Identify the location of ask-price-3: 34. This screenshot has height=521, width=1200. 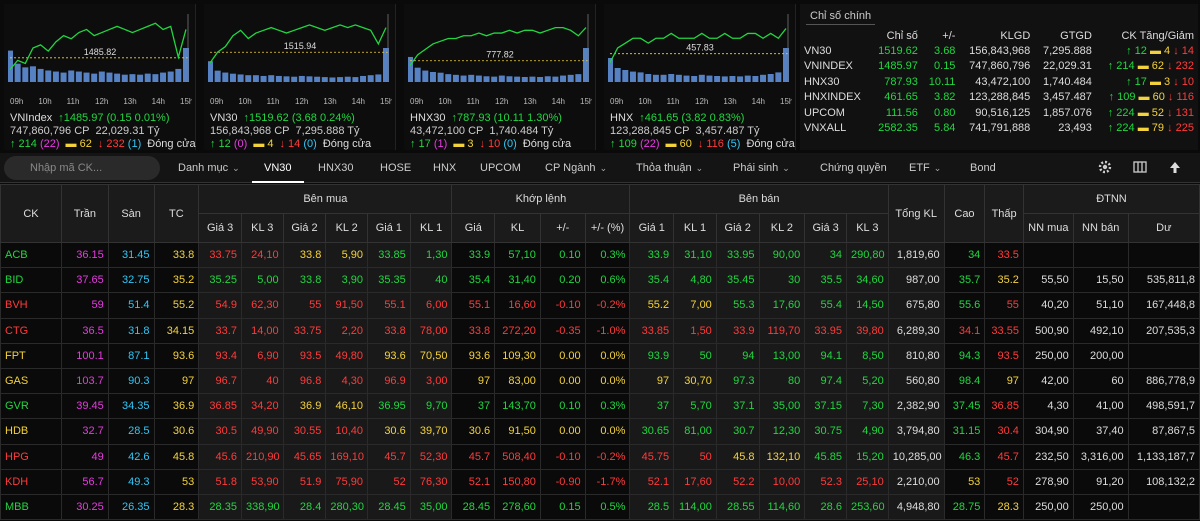
(825, 255).